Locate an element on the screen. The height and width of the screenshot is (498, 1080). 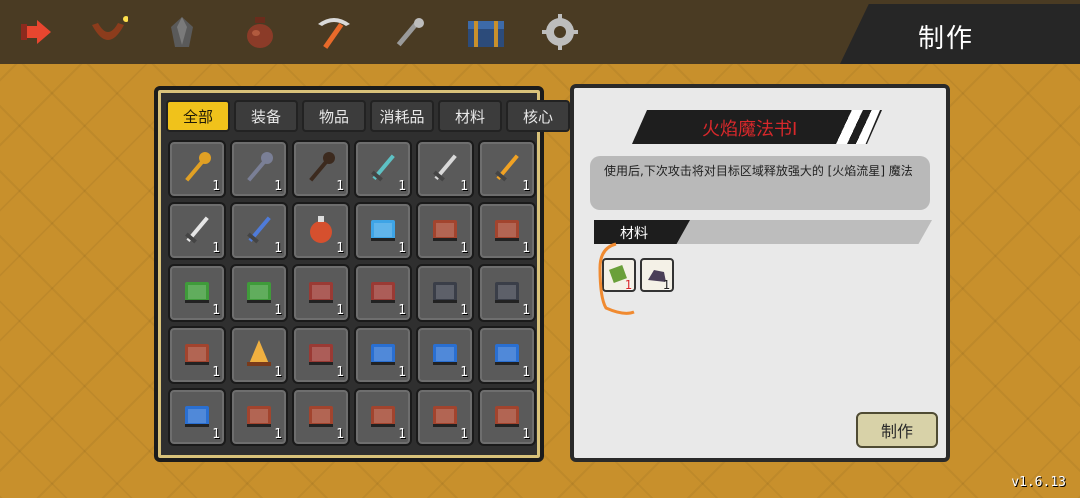
blue-hilt-sword-icon is located at coordinates (259, 230).